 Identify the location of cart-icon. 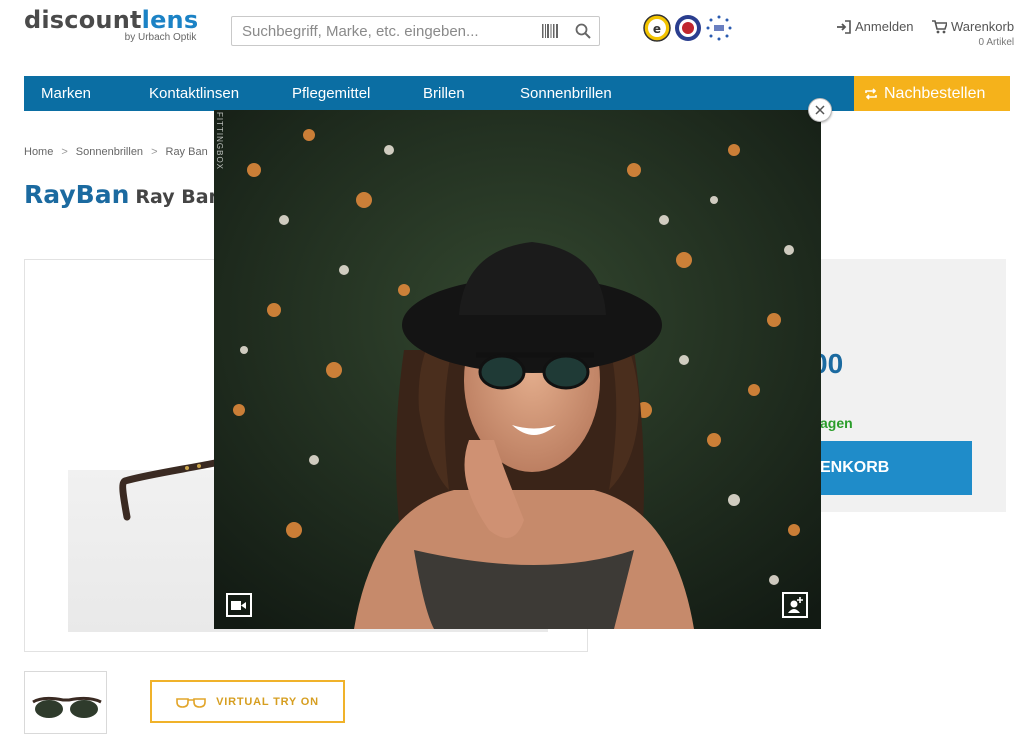
(939, 26).